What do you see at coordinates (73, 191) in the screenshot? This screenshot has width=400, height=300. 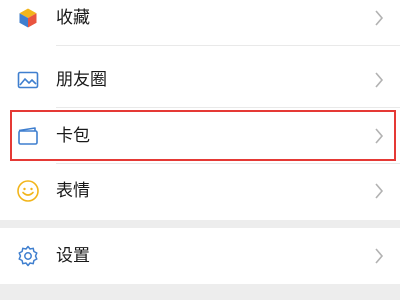 I see `menu-item-label: 表情` at bounding box center [73, 191].